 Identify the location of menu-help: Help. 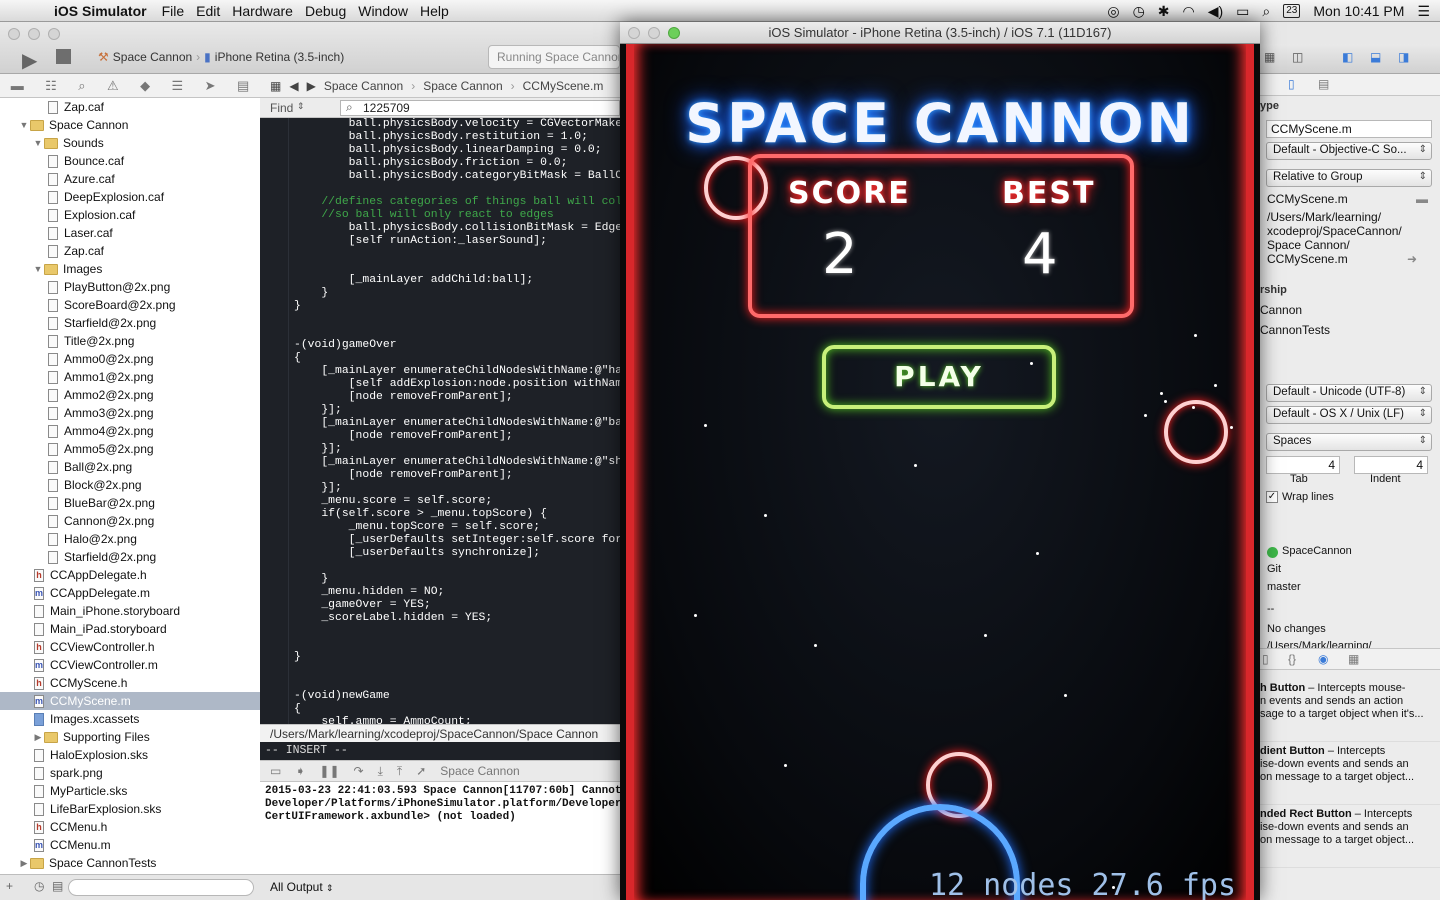
(440, 11).